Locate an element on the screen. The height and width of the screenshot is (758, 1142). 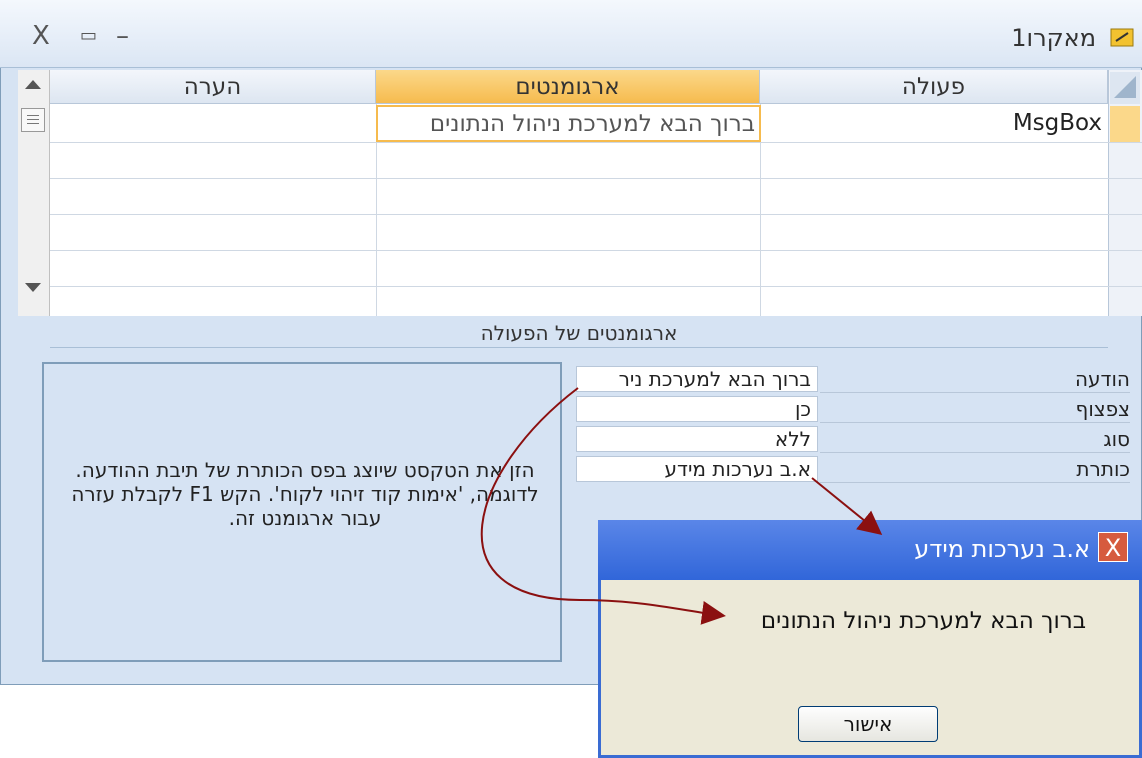
annotation-arrows is located at coordinates (681, 506).